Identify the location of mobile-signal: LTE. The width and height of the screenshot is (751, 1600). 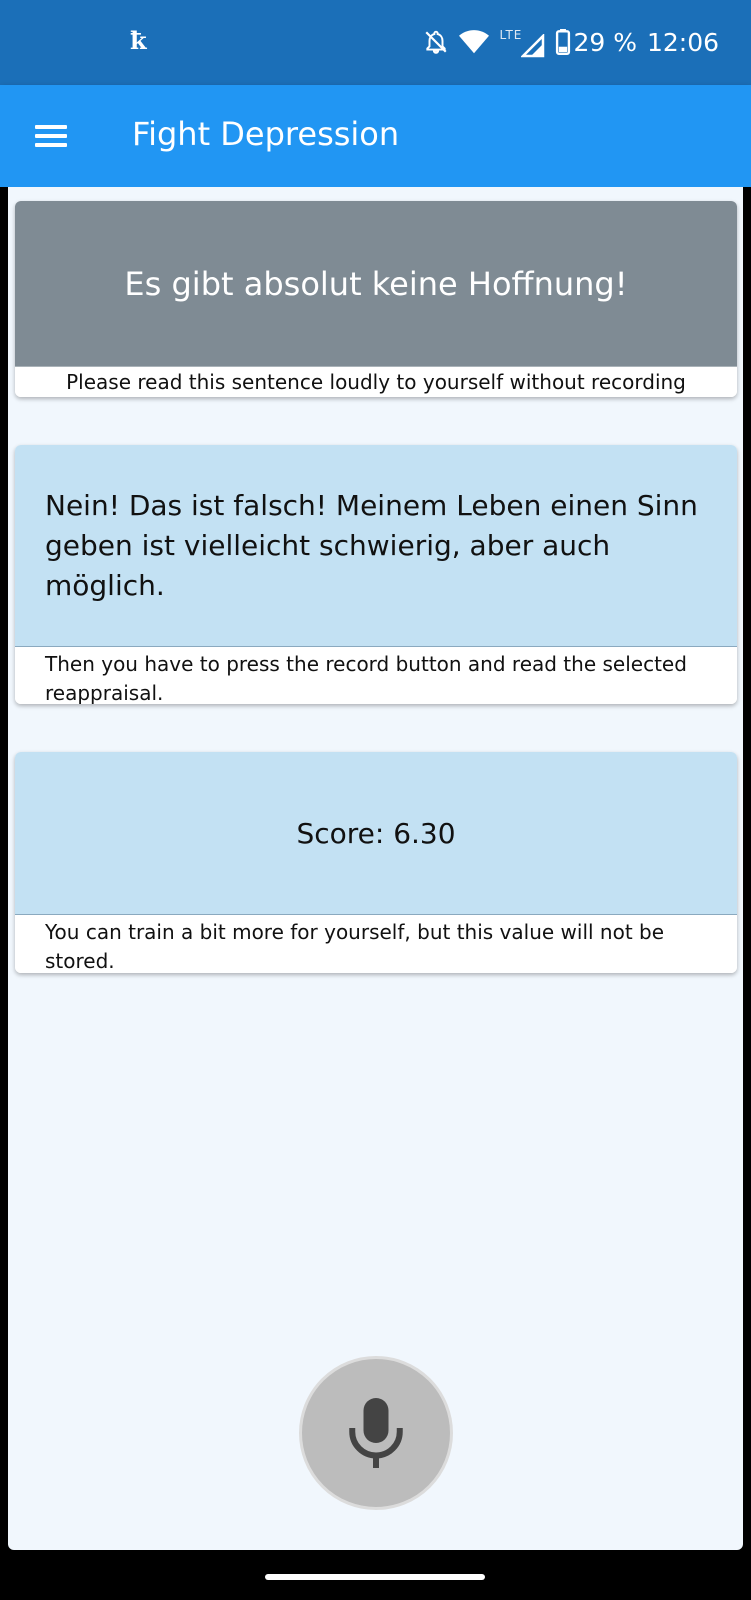
(522, 42).